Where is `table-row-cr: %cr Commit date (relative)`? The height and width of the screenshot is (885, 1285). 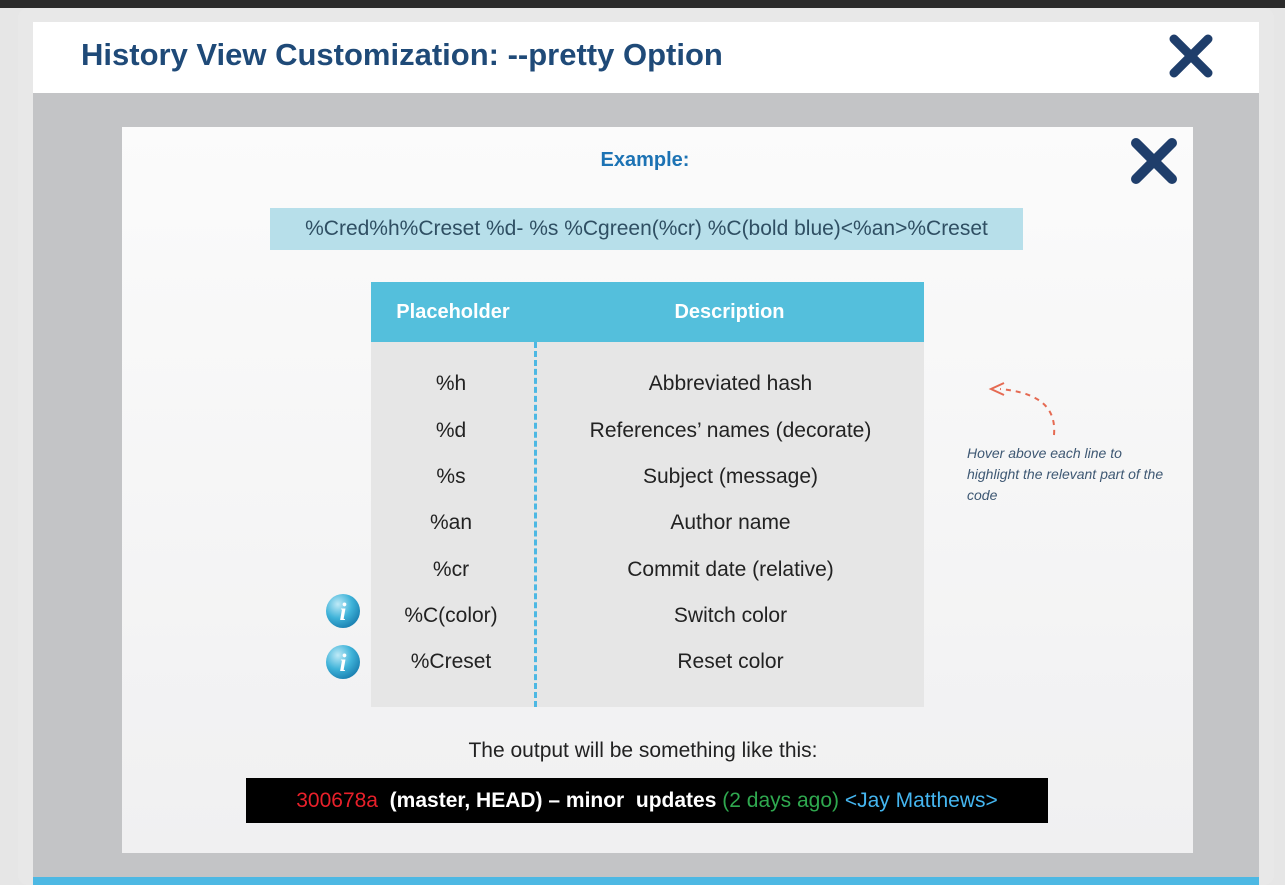 table-row-cr: %cr Commit date (relative) is located at coordinates (647, 570).